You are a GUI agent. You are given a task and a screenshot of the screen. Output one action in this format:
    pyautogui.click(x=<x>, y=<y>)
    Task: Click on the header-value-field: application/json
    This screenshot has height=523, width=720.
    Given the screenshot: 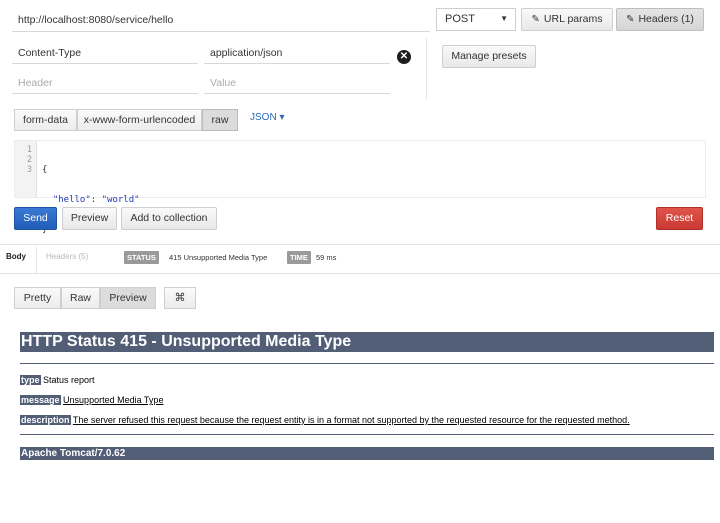 What is the action you would take?
    pyautogui.click(x=297, y=53)
    